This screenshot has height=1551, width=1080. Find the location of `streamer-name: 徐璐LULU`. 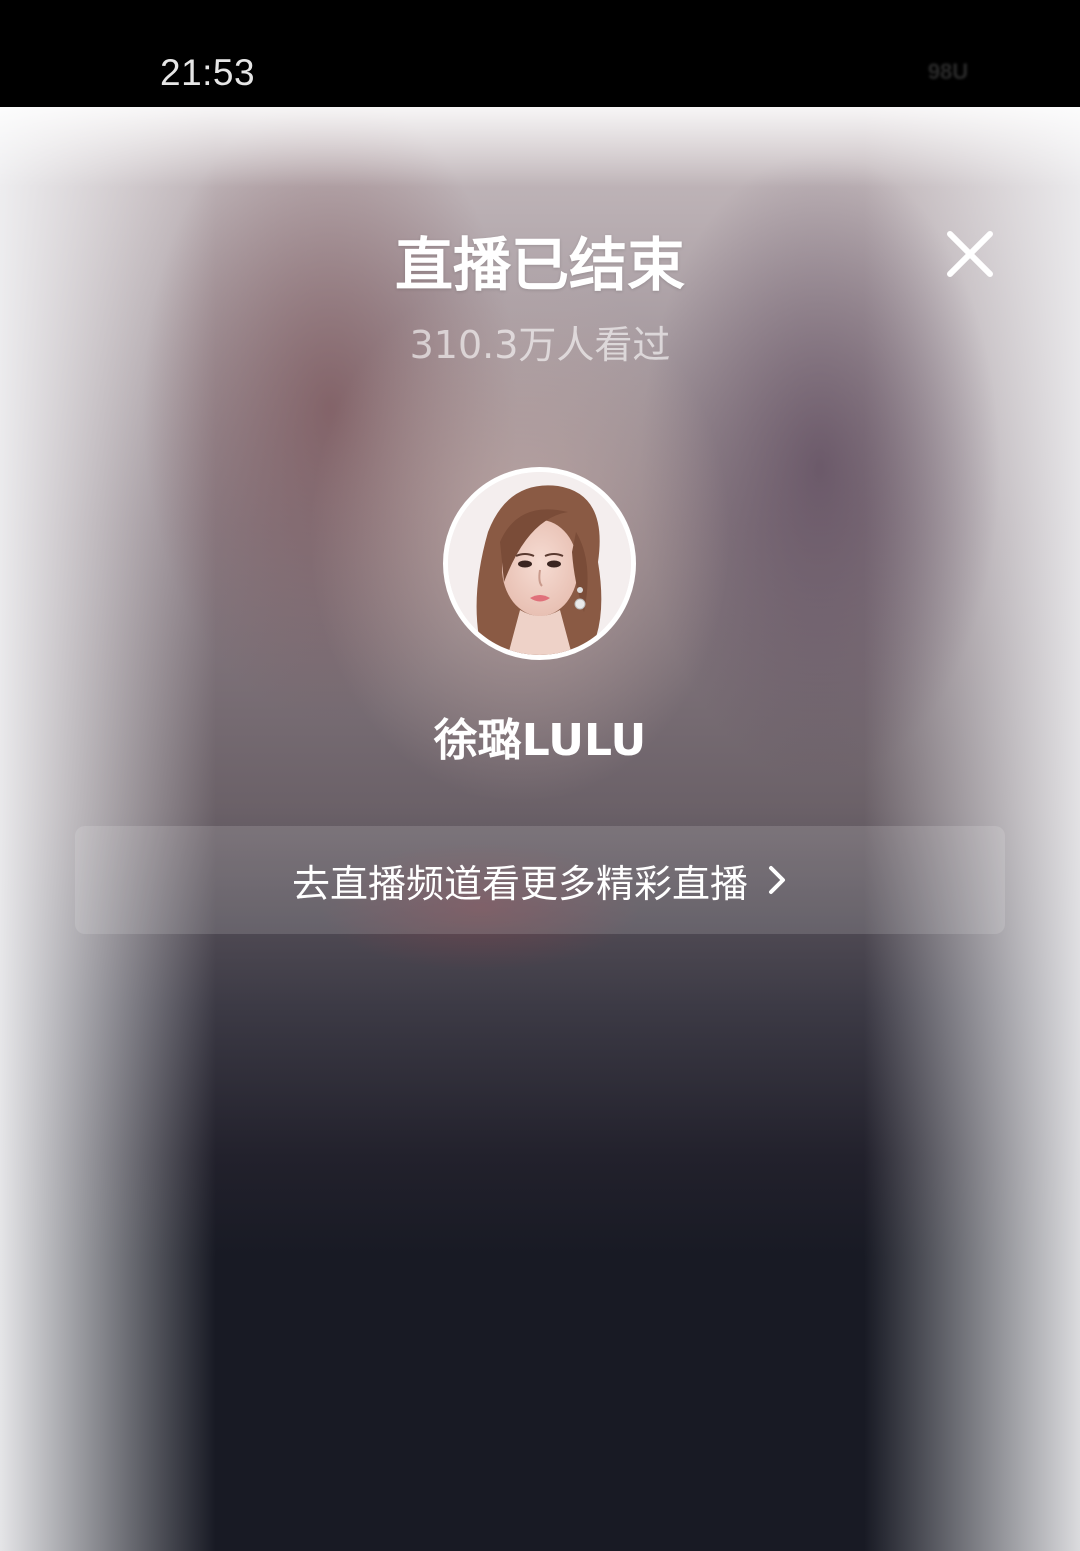

streamer-name: 徐璐LULU is located at coordinates (540, 736).